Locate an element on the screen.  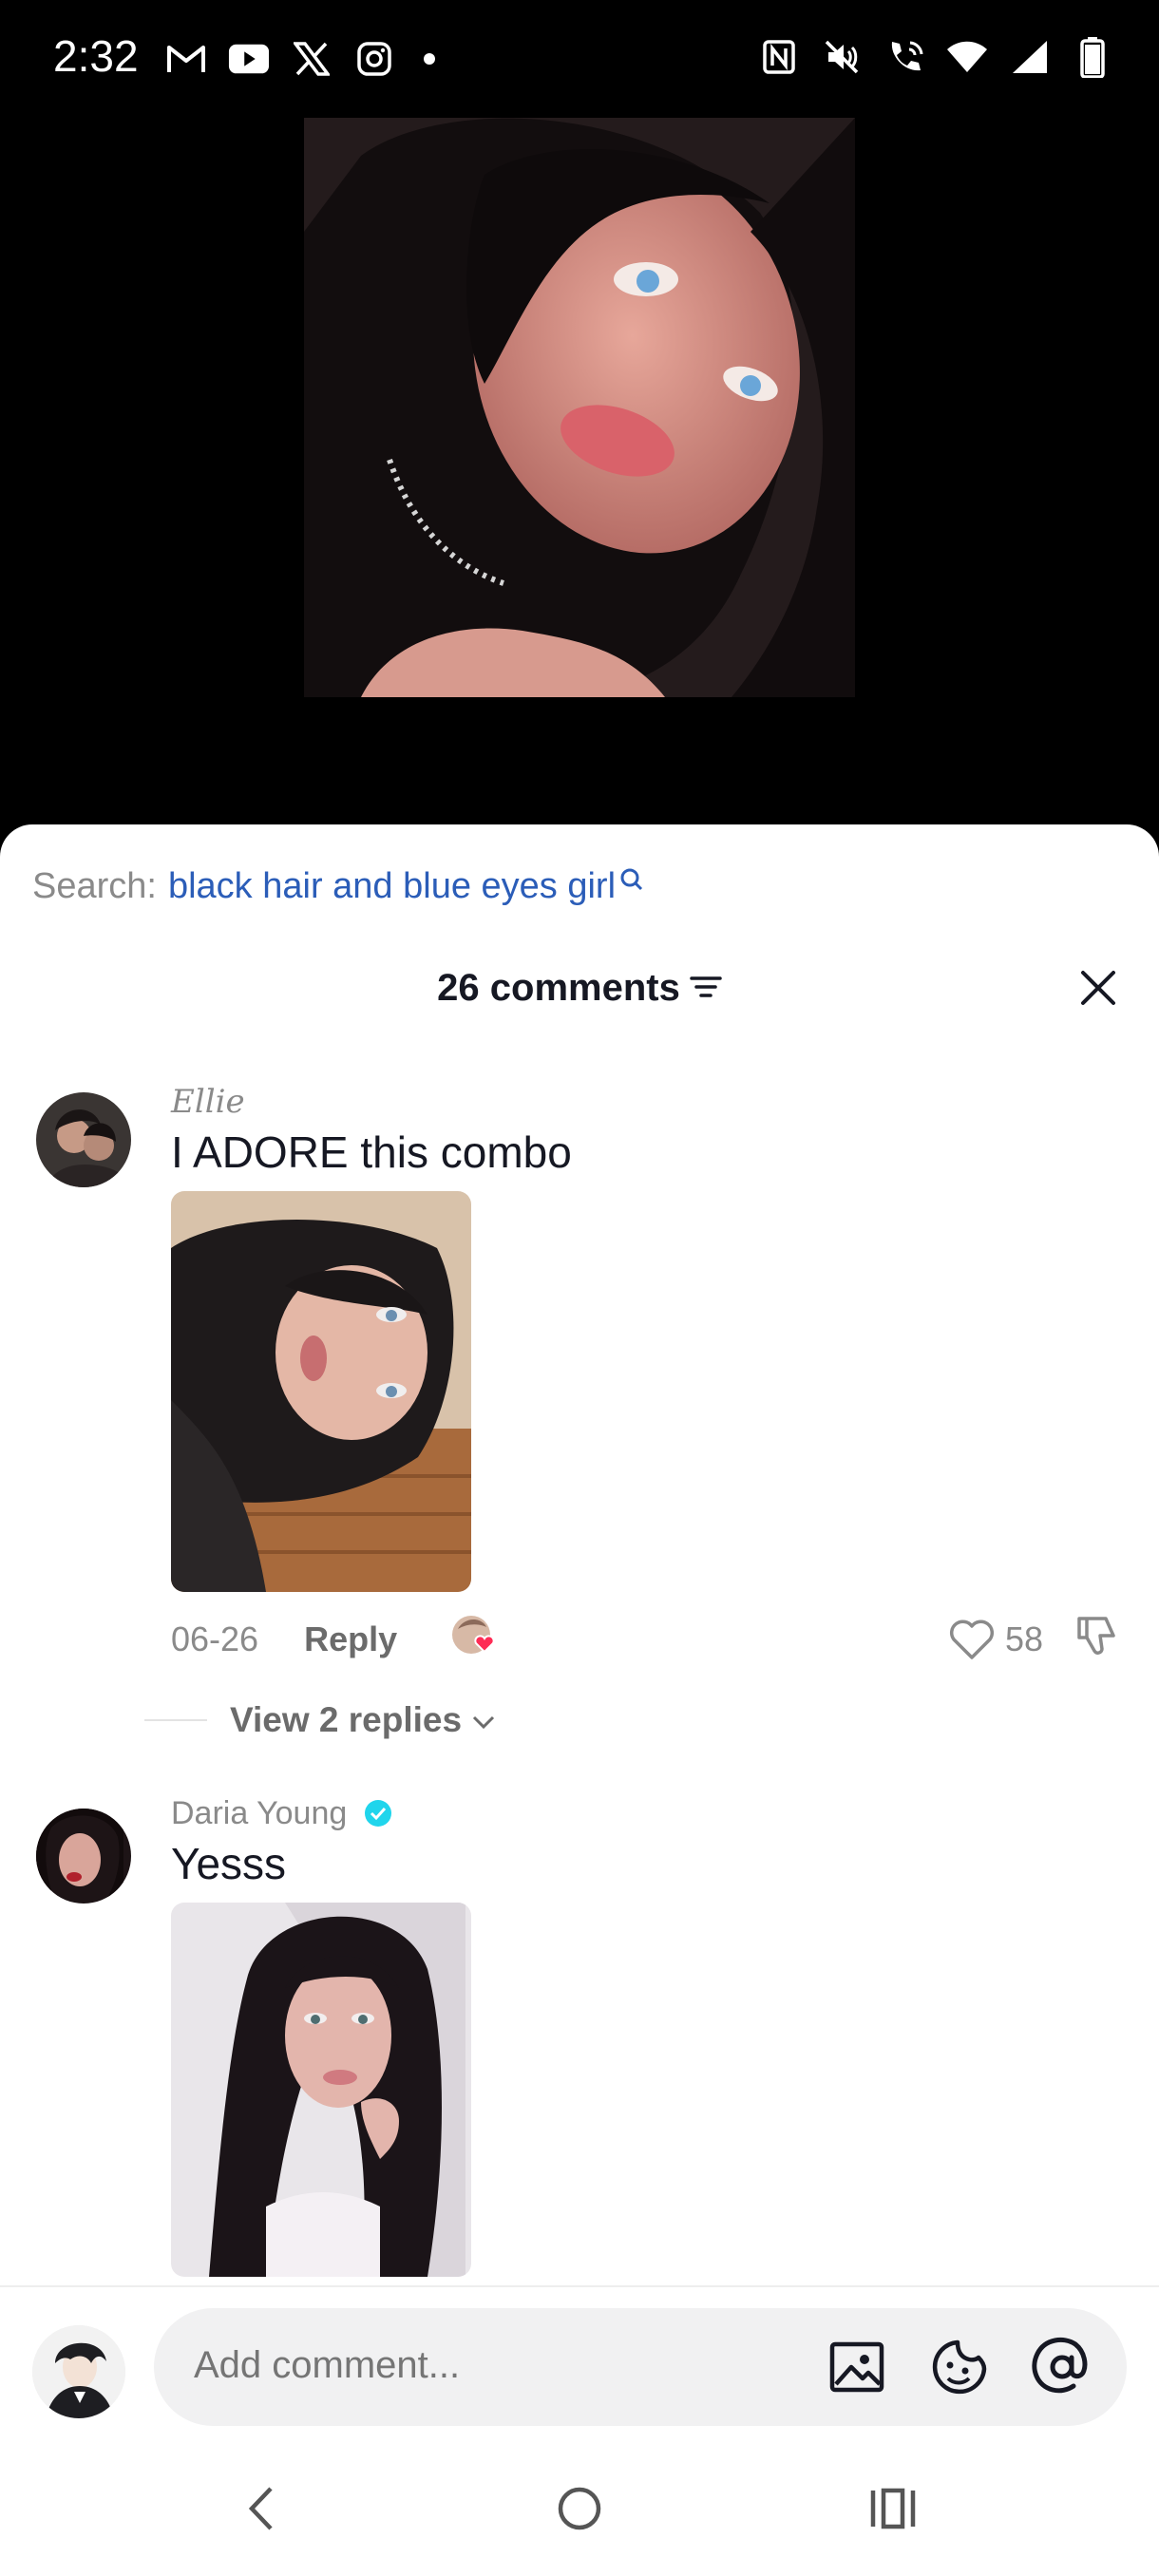
reply-button: Reply is located at coordinates (350, 1639).